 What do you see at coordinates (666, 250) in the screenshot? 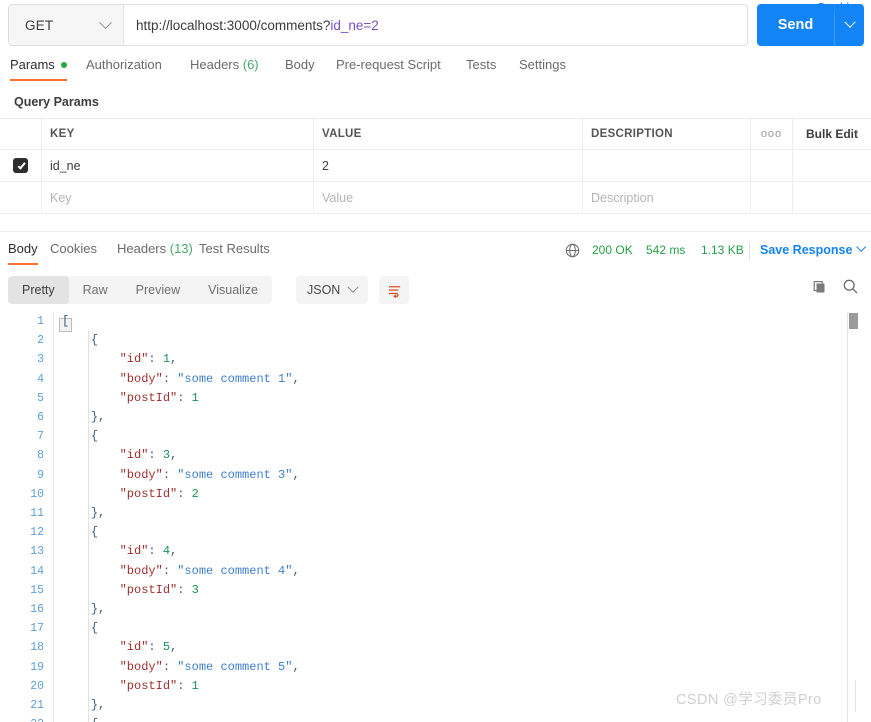
I see `response-time: 542 ms` at bounding box center [666, 250].